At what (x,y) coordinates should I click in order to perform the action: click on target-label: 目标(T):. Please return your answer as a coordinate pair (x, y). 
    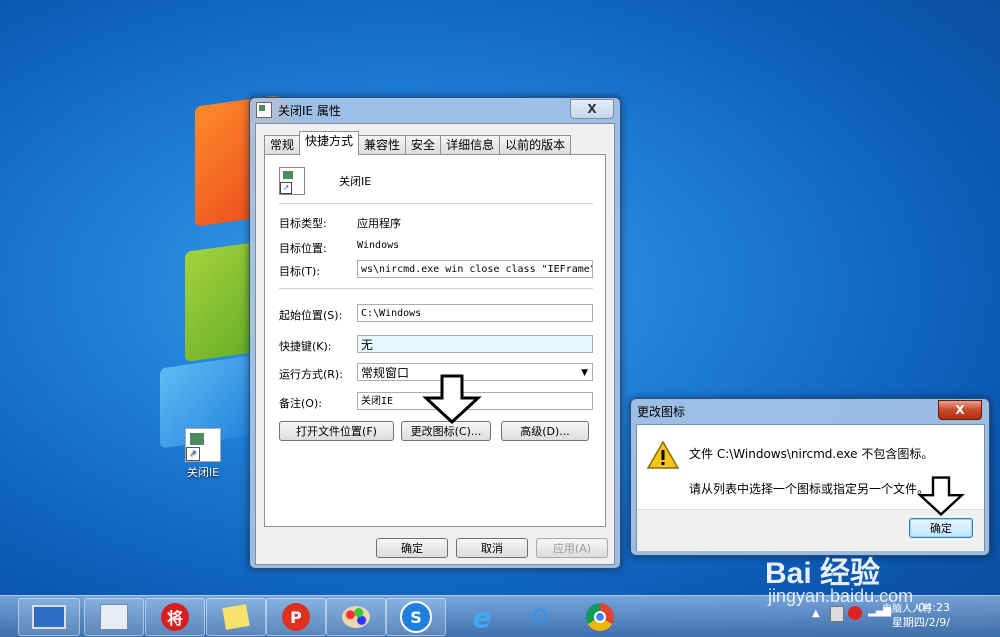
    Looking at the image, I should click on (300, 271).